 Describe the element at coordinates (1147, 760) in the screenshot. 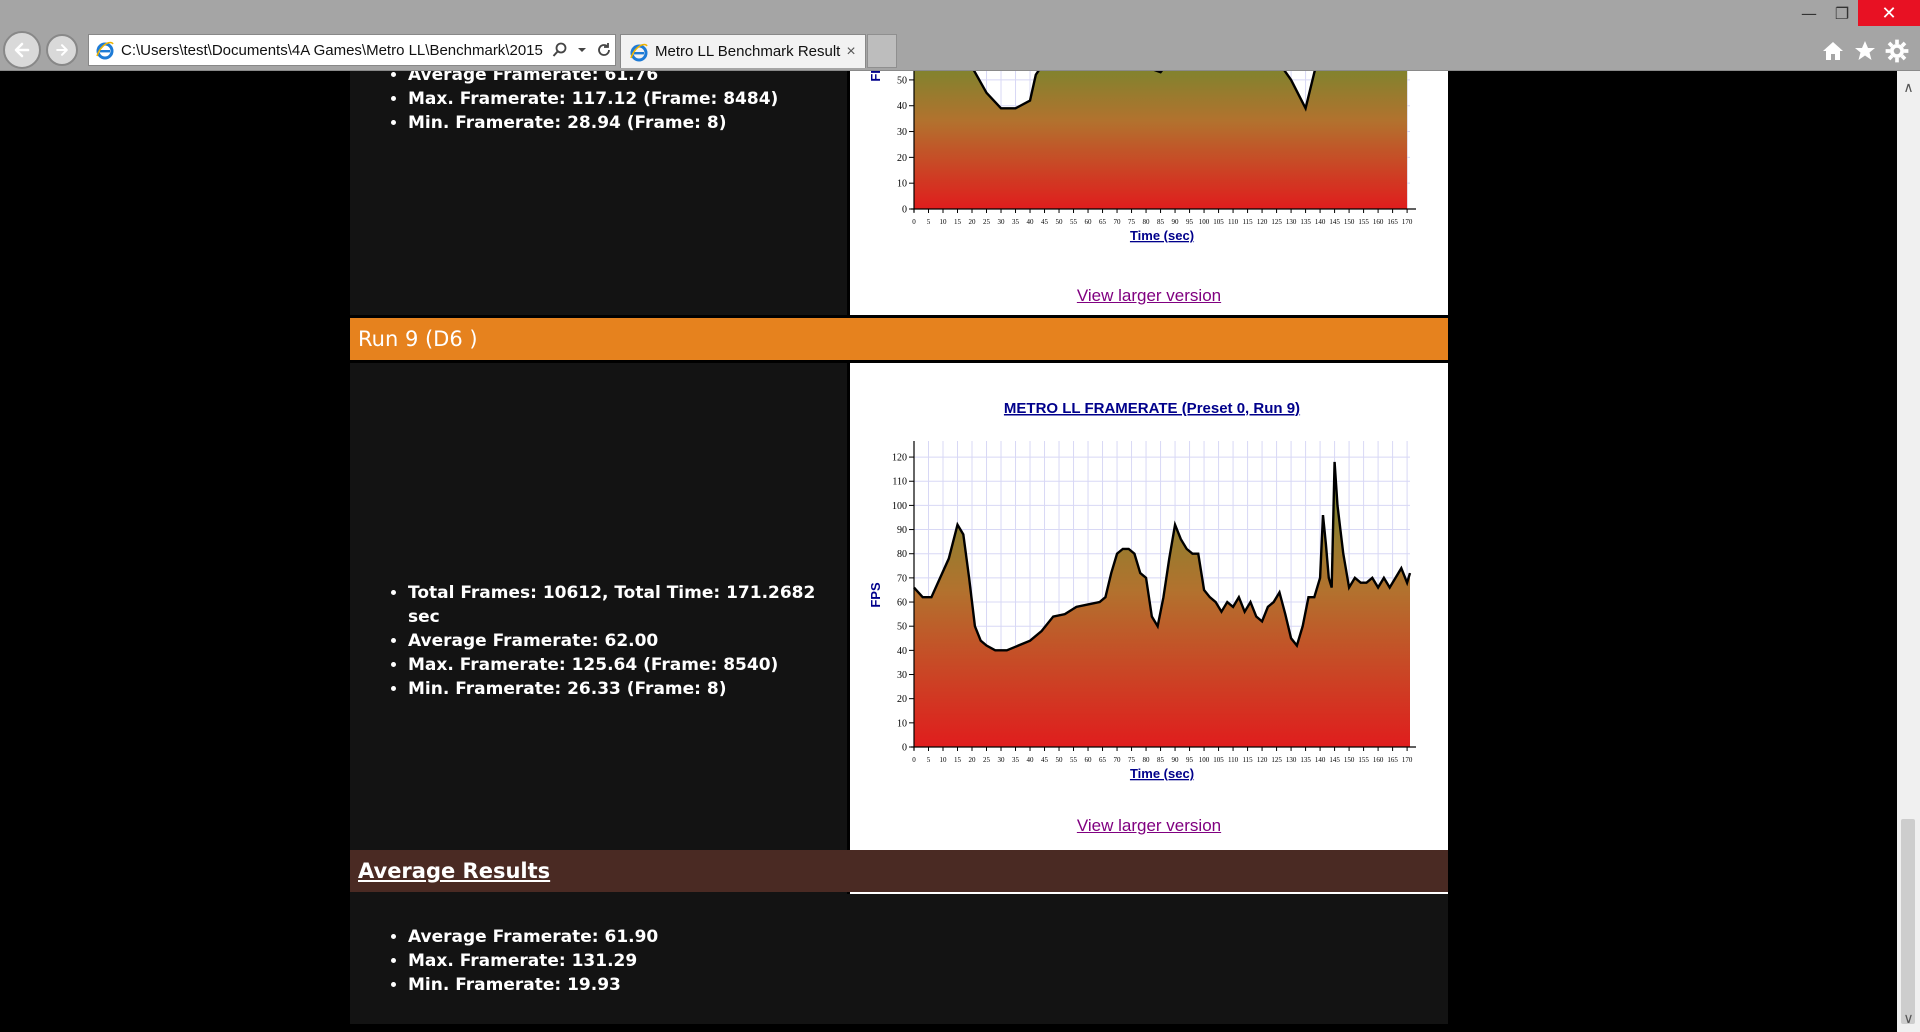

I see `x-tick-label: 80` at that location.